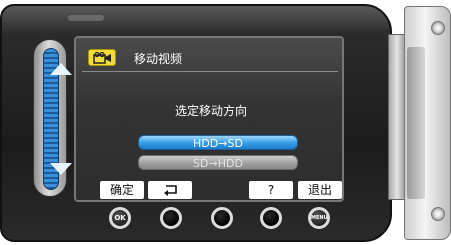  What do you see at coordinates (438, 28) in the screenshot?
I see `top-screw-icon` at bounding box center [438, 28].